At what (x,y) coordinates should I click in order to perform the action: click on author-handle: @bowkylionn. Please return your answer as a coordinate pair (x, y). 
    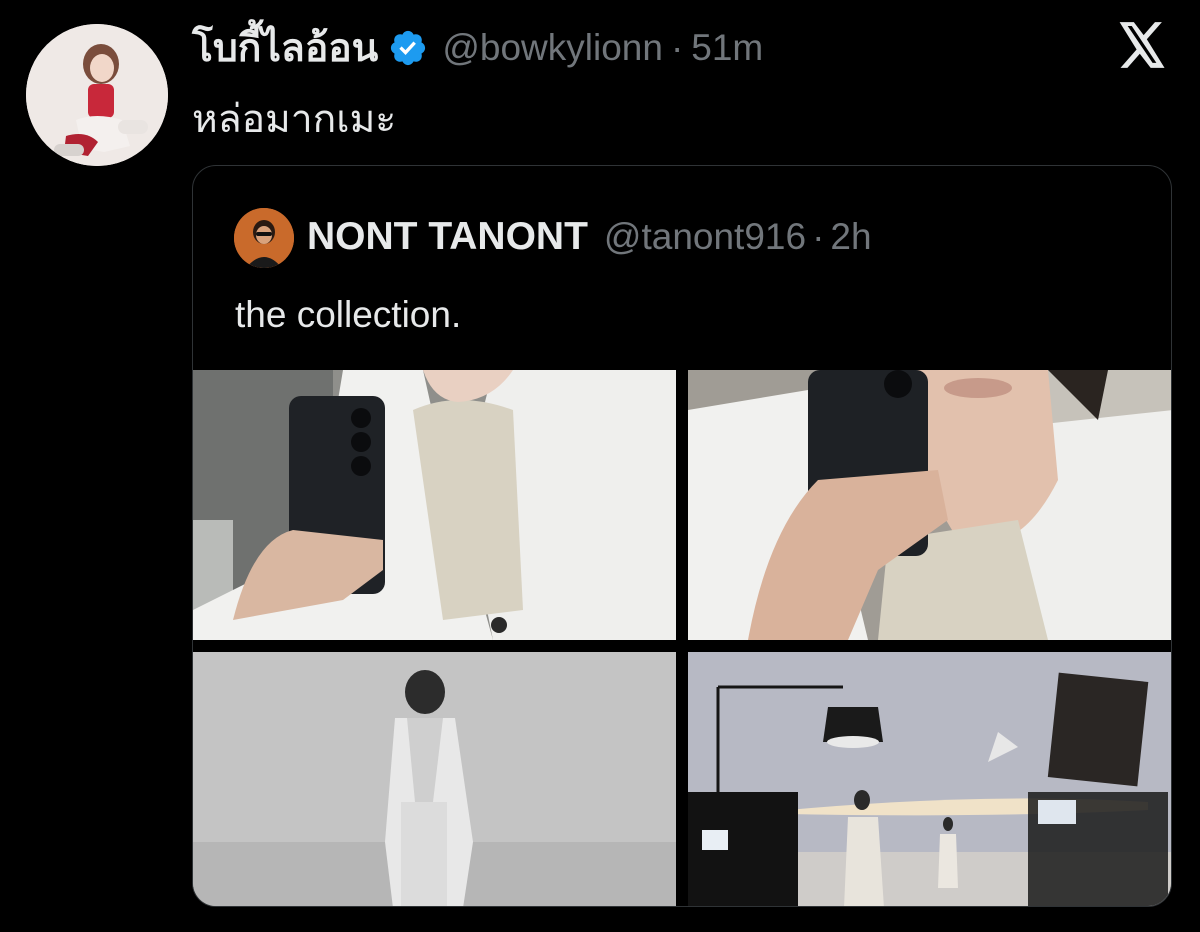
    Looking at the image, I should click on (552, 48).